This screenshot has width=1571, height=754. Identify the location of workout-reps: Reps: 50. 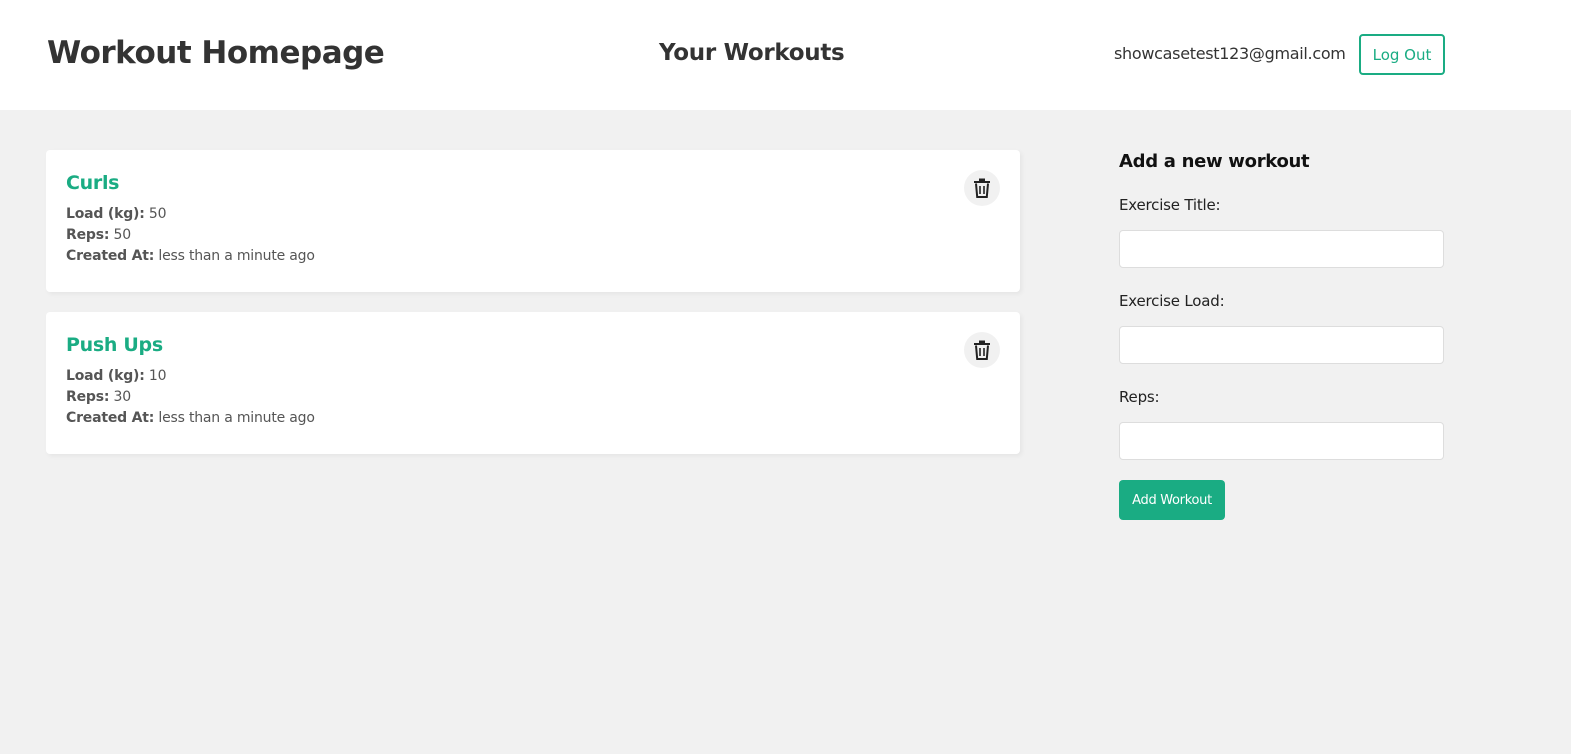
(533, 235).